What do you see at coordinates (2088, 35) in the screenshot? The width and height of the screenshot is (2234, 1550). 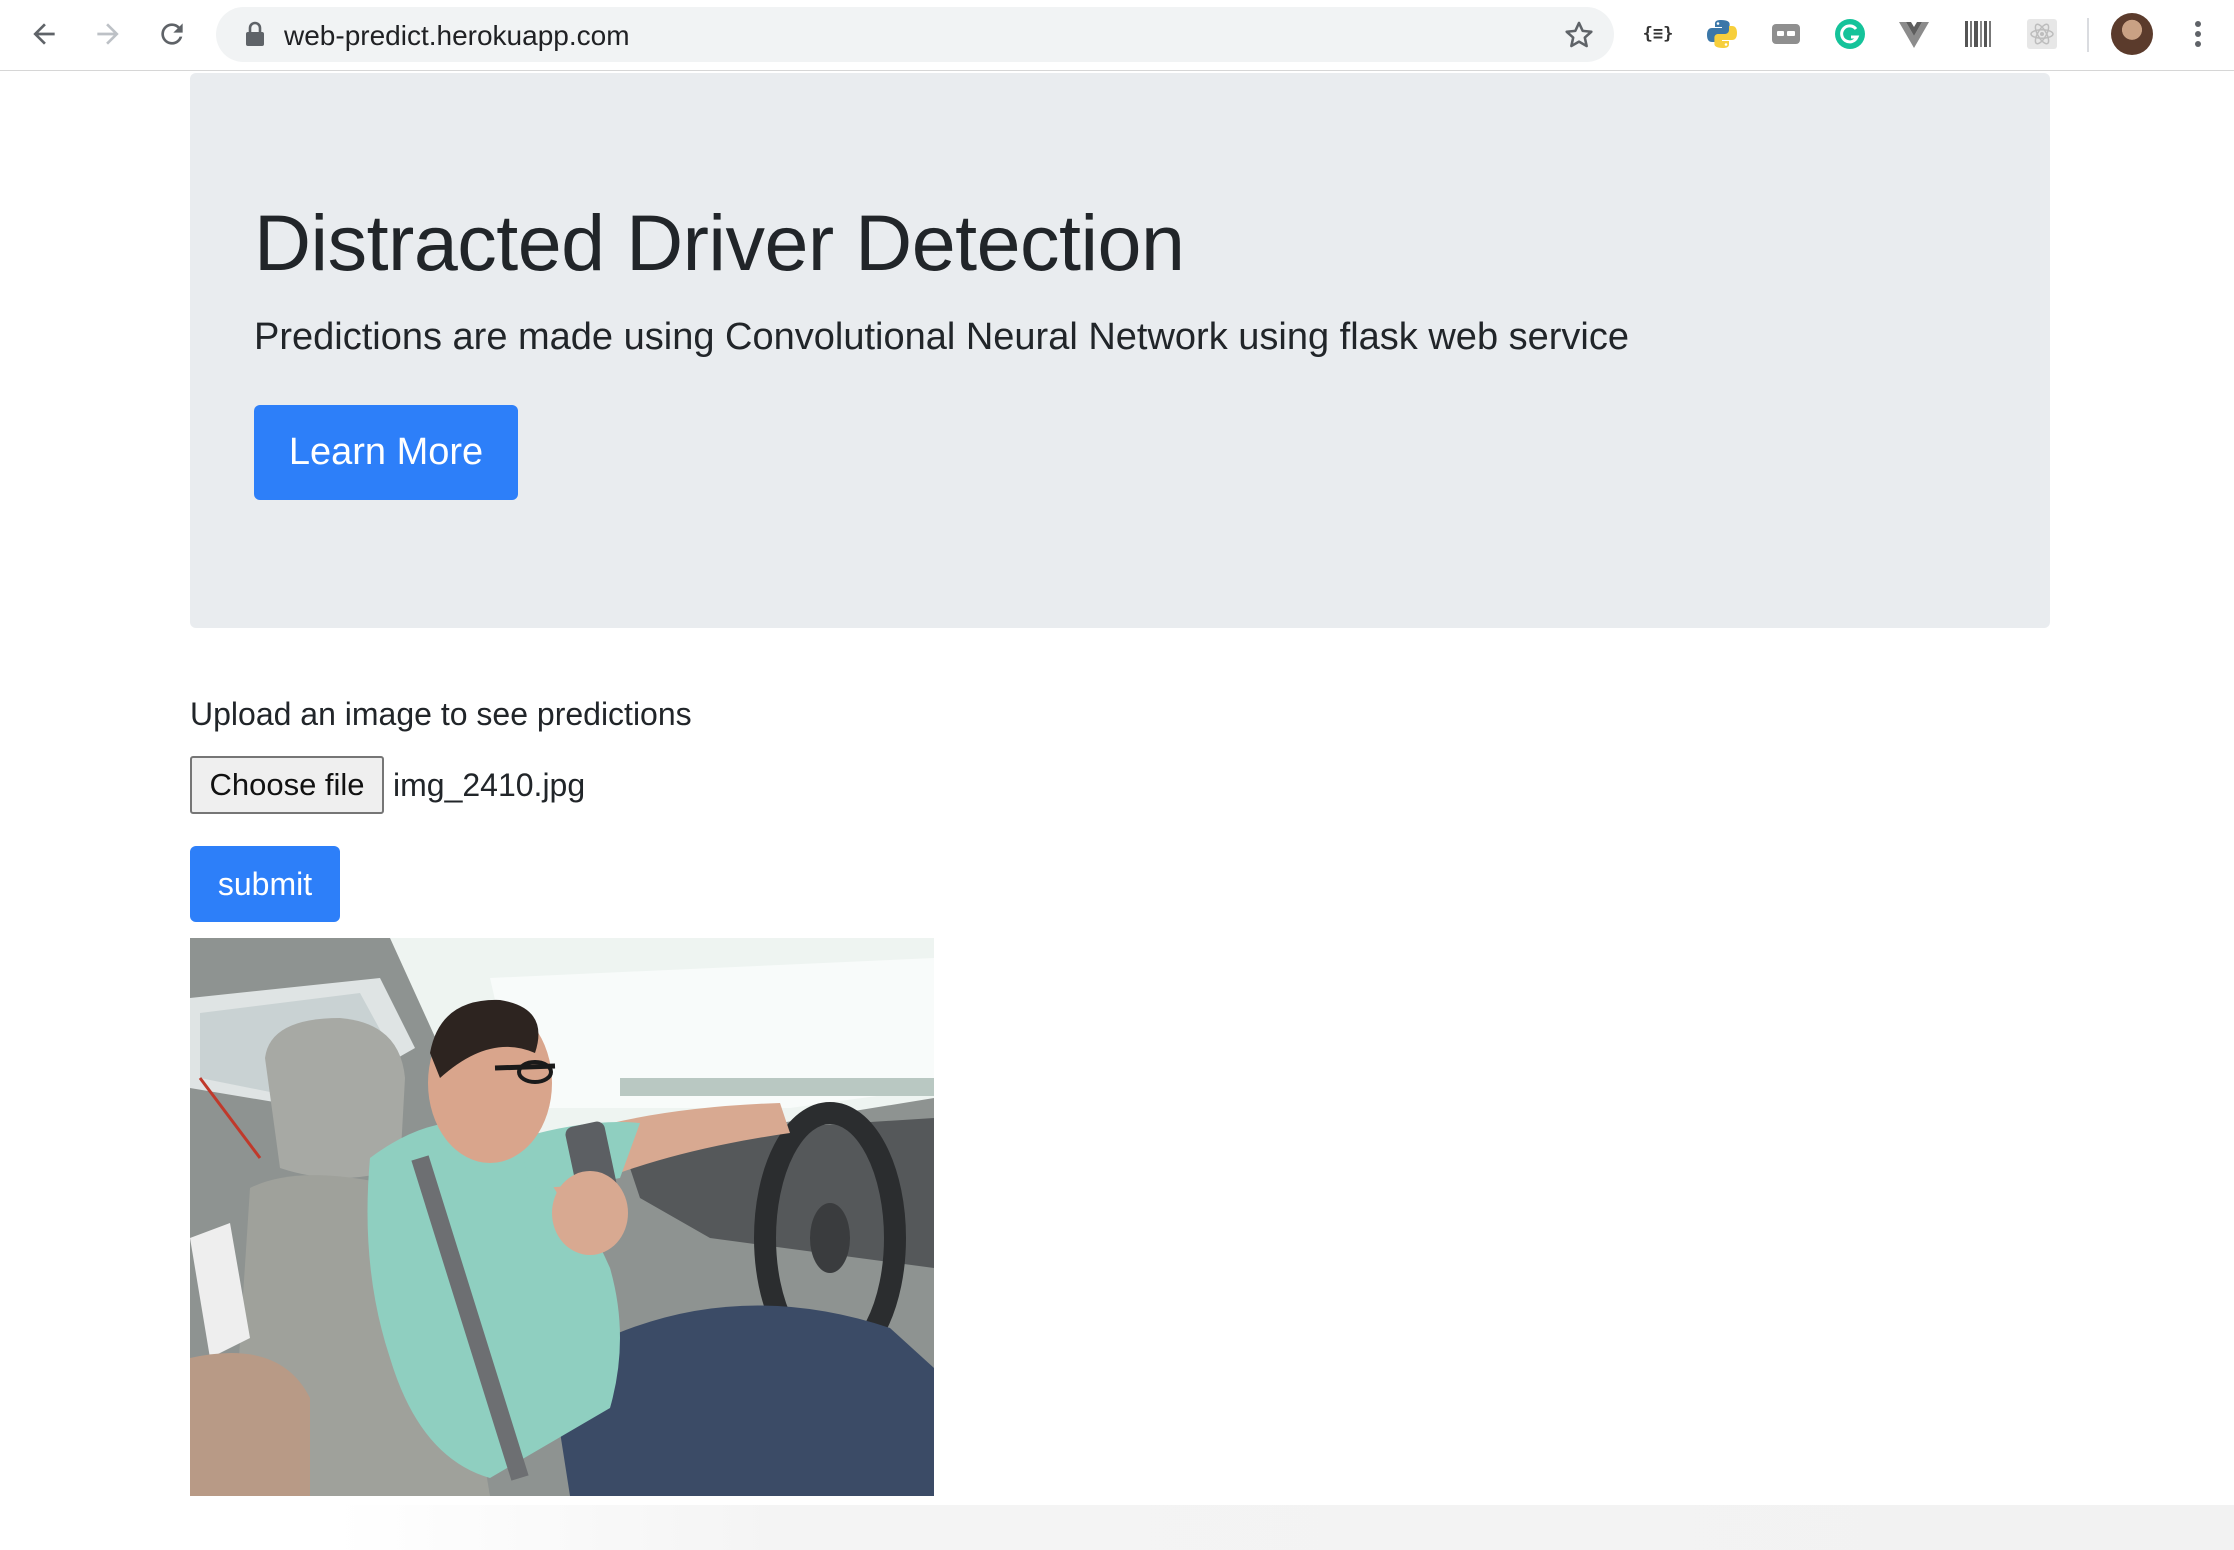 I see `toolbar-divider` at bounding box center [2088, 35].